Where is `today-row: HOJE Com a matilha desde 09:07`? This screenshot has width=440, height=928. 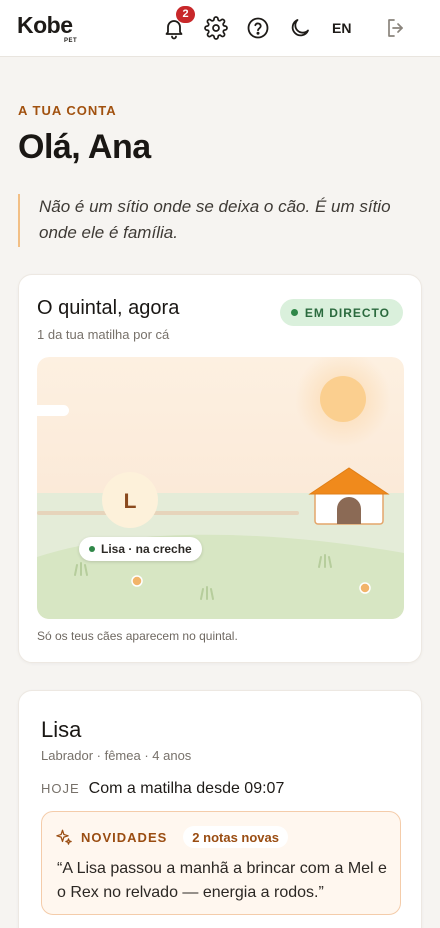 today-row: HOJE Com a matilha desde 09:07 is located at coordinates (162, 789).